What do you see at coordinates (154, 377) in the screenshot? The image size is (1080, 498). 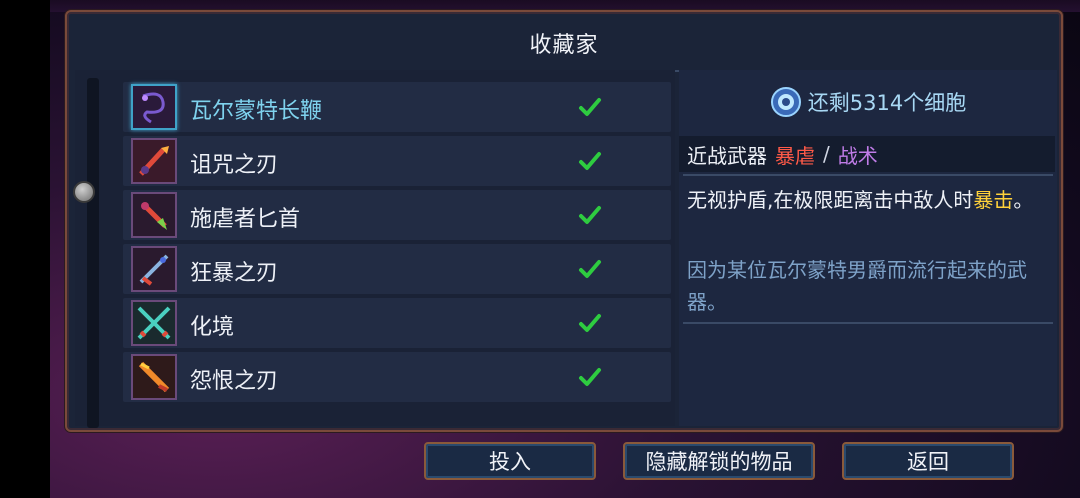 I see `spite-blade-icon` at bounding box center [154, 377].